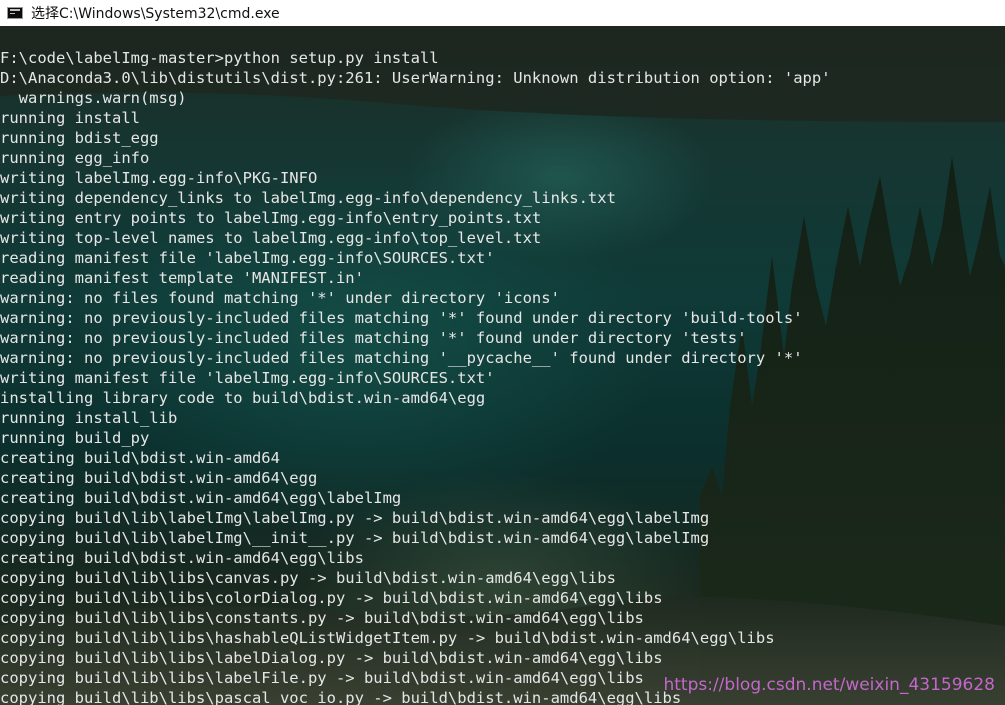 The height and width of the screenshot is (705, 1005). Describe the element at coordinates (182, 278) in the screenshot. I see `console-line: reading manifest template 'MANIFEST.in'` at that location.